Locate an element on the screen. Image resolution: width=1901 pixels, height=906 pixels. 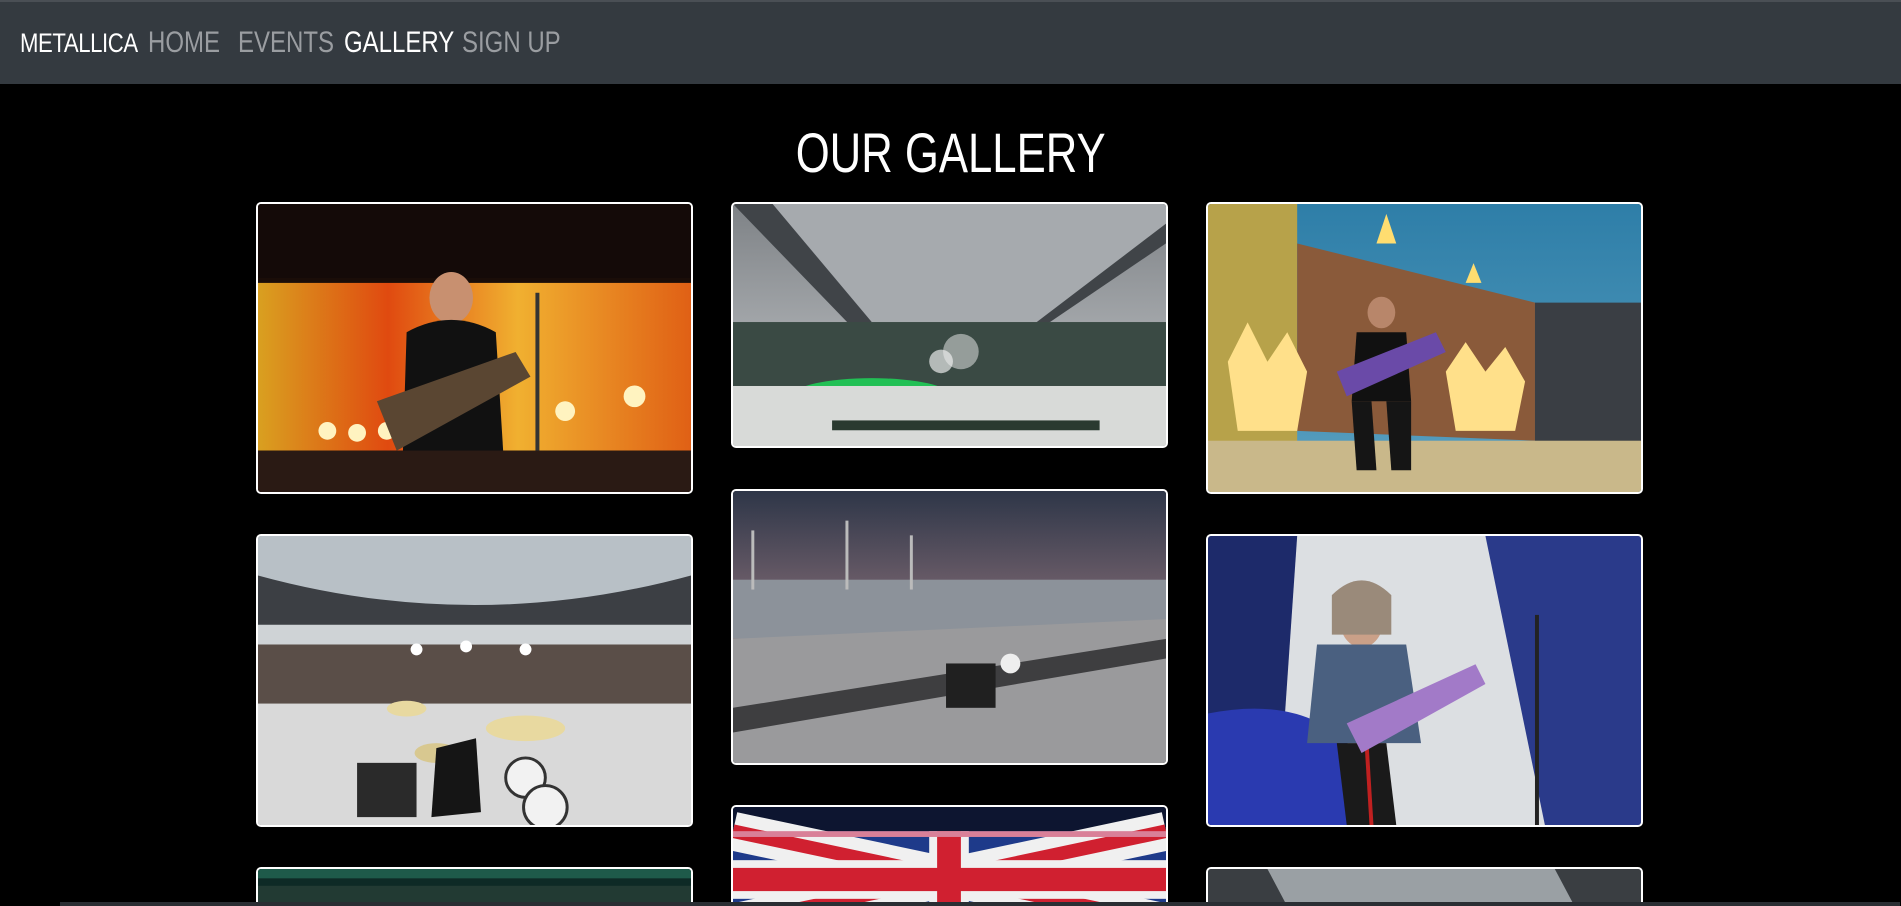
navbar: METALLICA HOME EVENTS GALLERY SIGN UP is located at coordinates (950, 42).